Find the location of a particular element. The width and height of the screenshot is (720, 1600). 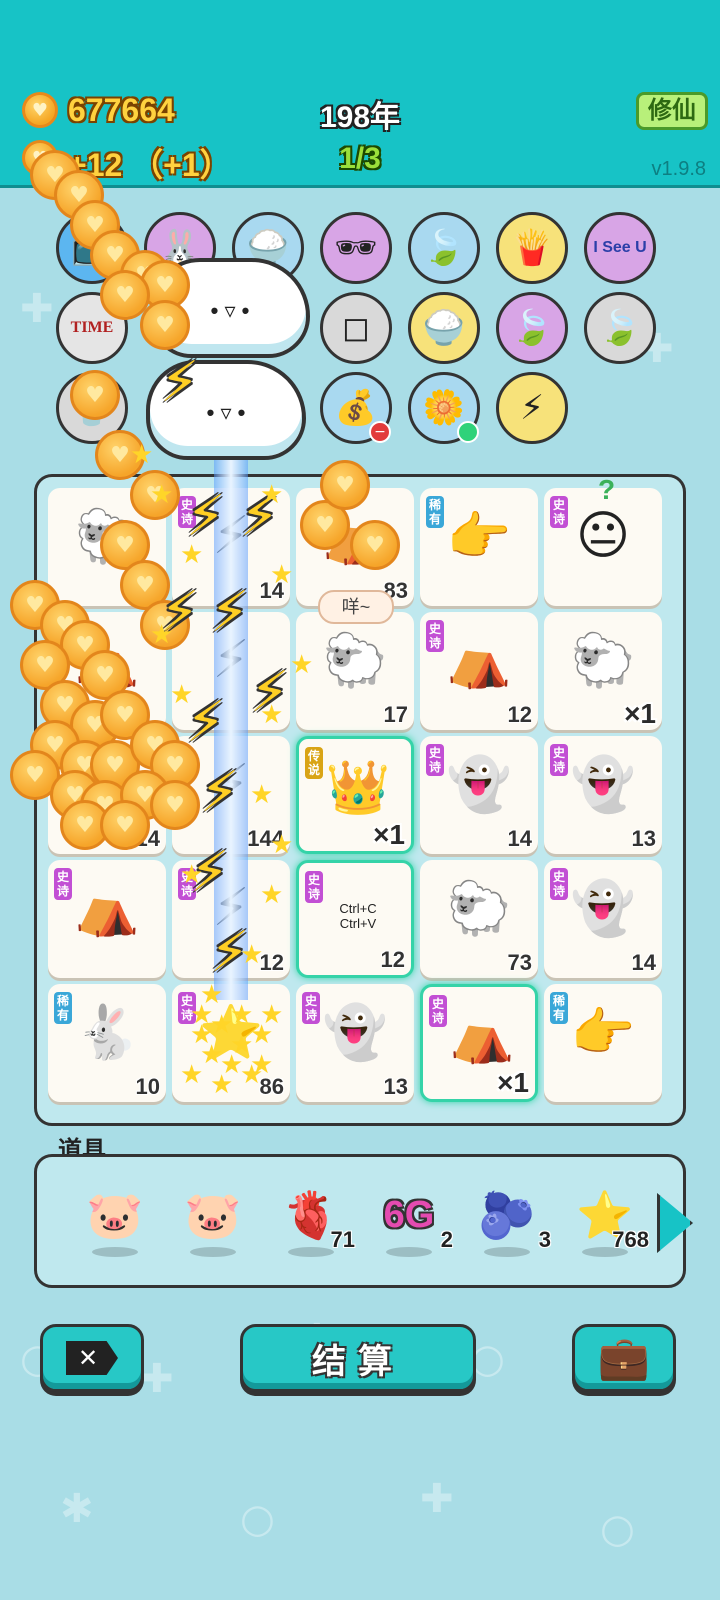

king-icon: 👑 is located at coordinates (358, 788).